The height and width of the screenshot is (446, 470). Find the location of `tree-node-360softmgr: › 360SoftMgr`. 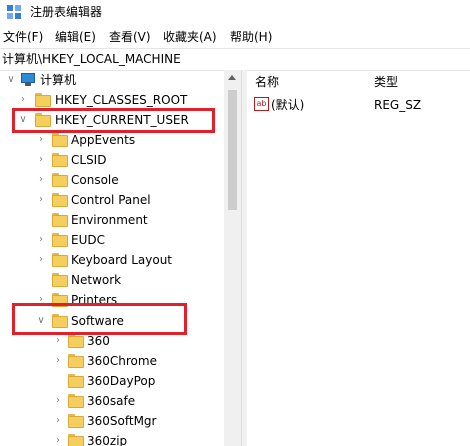

tree-node-360softmgr: › 360SoftMgr is located at coordinates (112, 421).